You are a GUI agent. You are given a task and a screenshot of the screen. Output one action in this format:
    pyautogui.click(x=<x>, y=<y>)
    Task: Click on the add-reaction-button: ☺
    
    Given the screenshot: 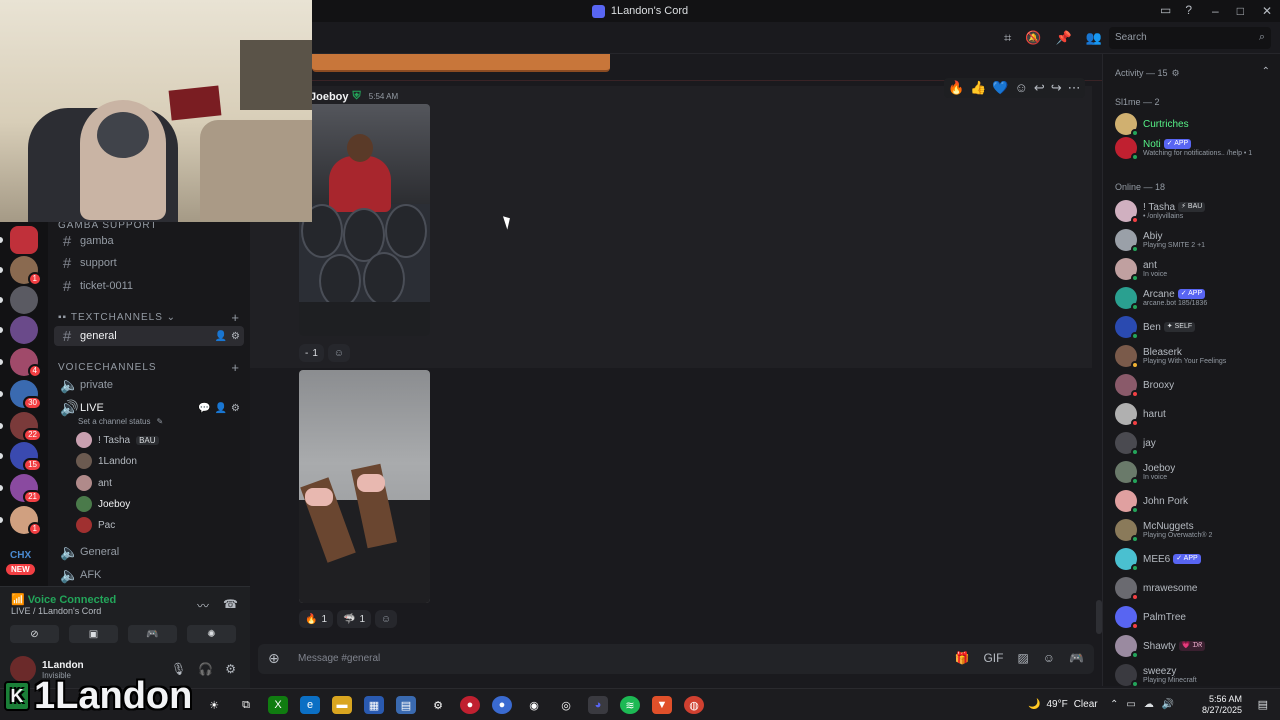 What is the action you would take?
    pyautogui.click(x=338, y=353)
    